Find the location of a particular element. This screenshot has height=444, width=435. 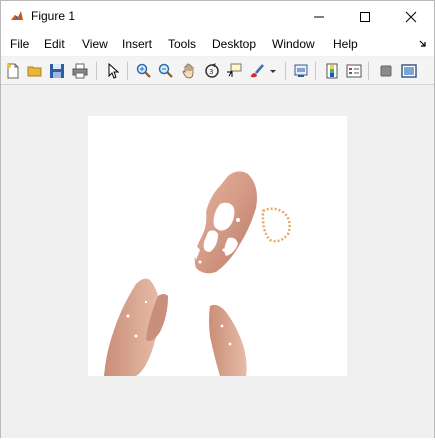

hide-plot-tools-button is located at coordinates (386, 71).